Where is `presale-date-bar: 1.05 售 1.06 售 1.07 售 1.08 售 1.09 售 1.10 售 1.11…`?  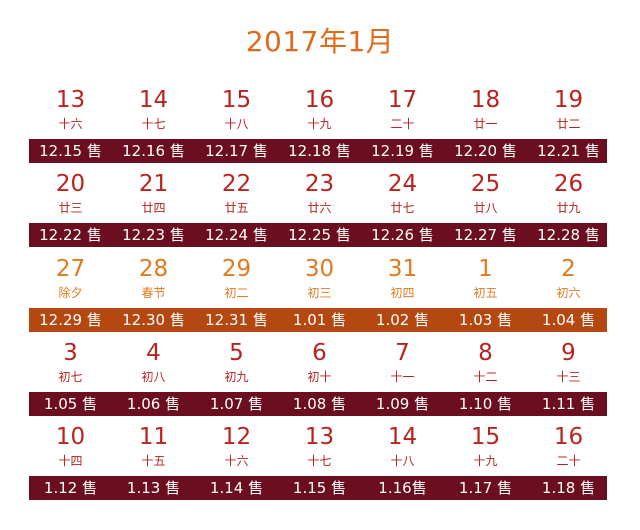
presale-date-bar: 1.05 售 1.06 售 1.07 售 1.08 售 1.09 售 1.10 售 1.11… is located at coordinates (318, 404).